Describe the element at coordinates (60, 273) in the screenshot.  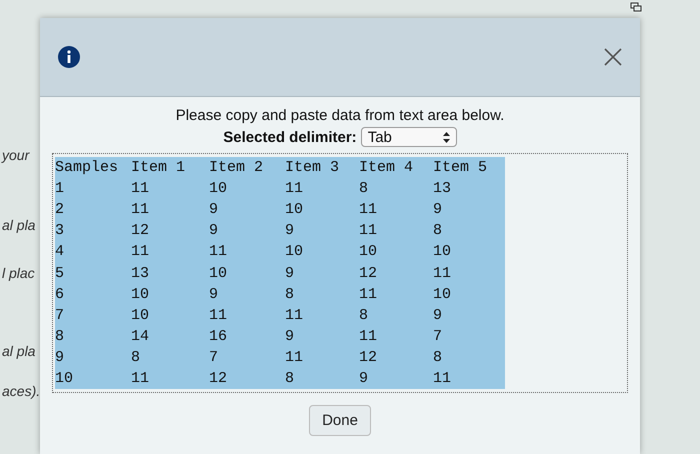
I see `table-cell-text: 5` at that location.